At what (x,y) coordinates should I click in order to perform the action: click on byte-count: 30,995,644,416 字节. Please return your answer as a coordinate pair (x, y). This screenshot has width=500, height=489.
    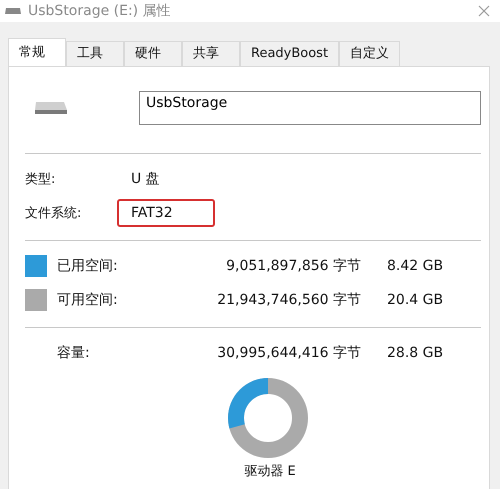
    Looking at the image, I should click on (288, 353).